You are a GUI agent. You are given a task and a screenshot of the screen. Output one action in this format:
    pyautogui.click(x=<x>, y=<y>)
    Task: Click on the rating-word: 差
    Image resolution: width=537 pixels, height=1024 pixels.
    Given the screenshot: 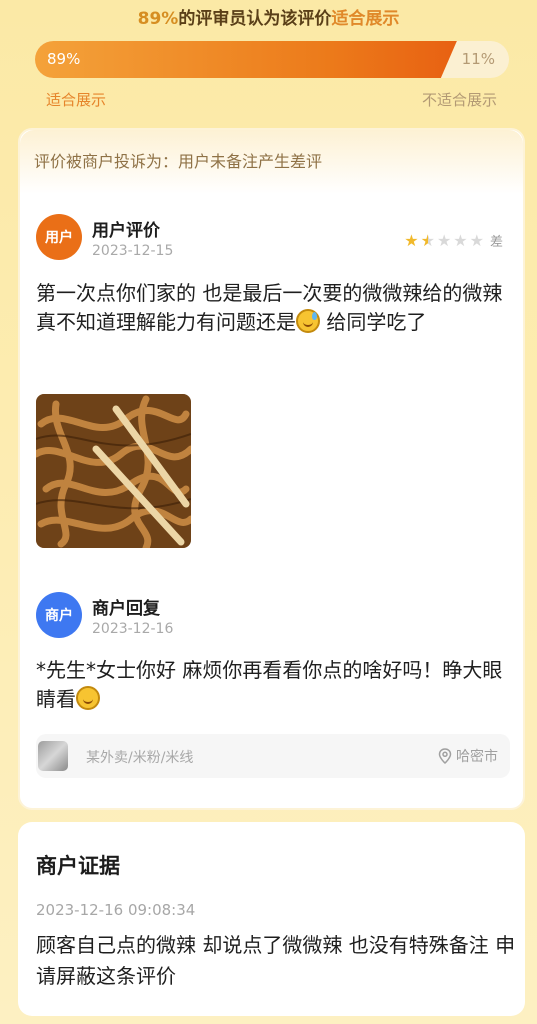 What is the action you would take?
    pyautogui.click(x=496, y=242)
    